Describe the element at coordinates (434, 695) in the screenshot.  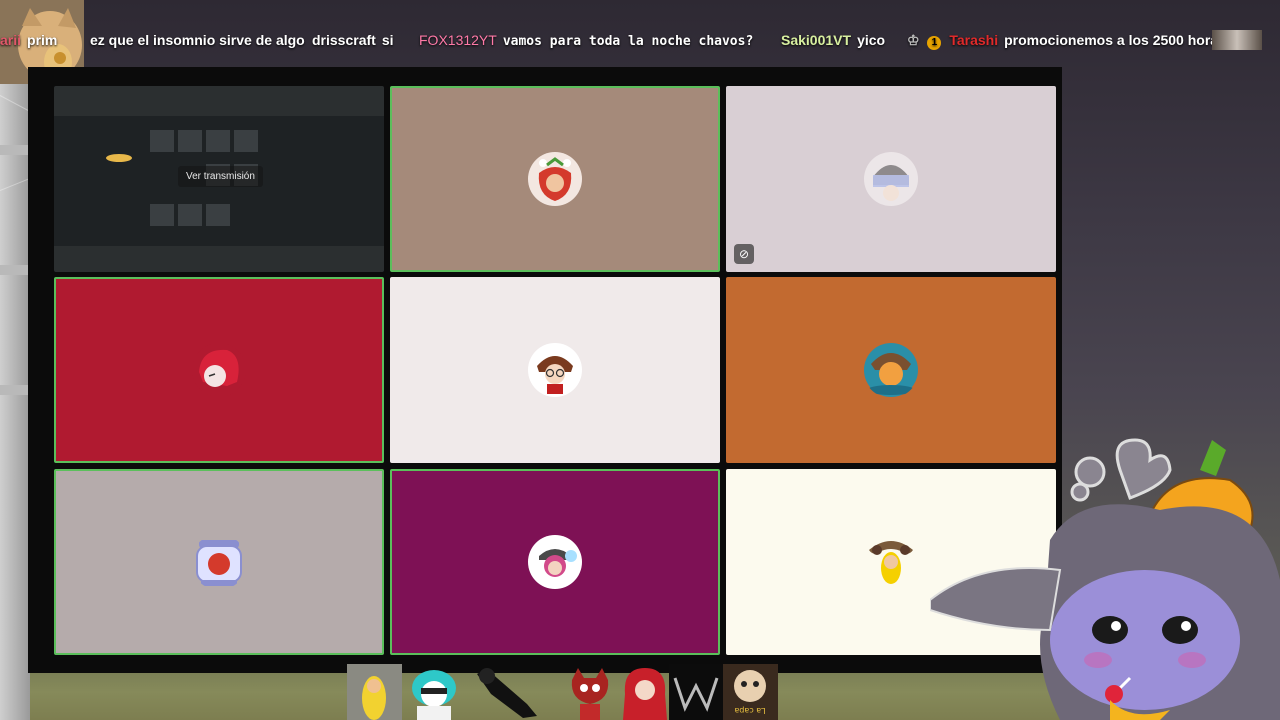
I see `teal-hair-character-icon` at that location.